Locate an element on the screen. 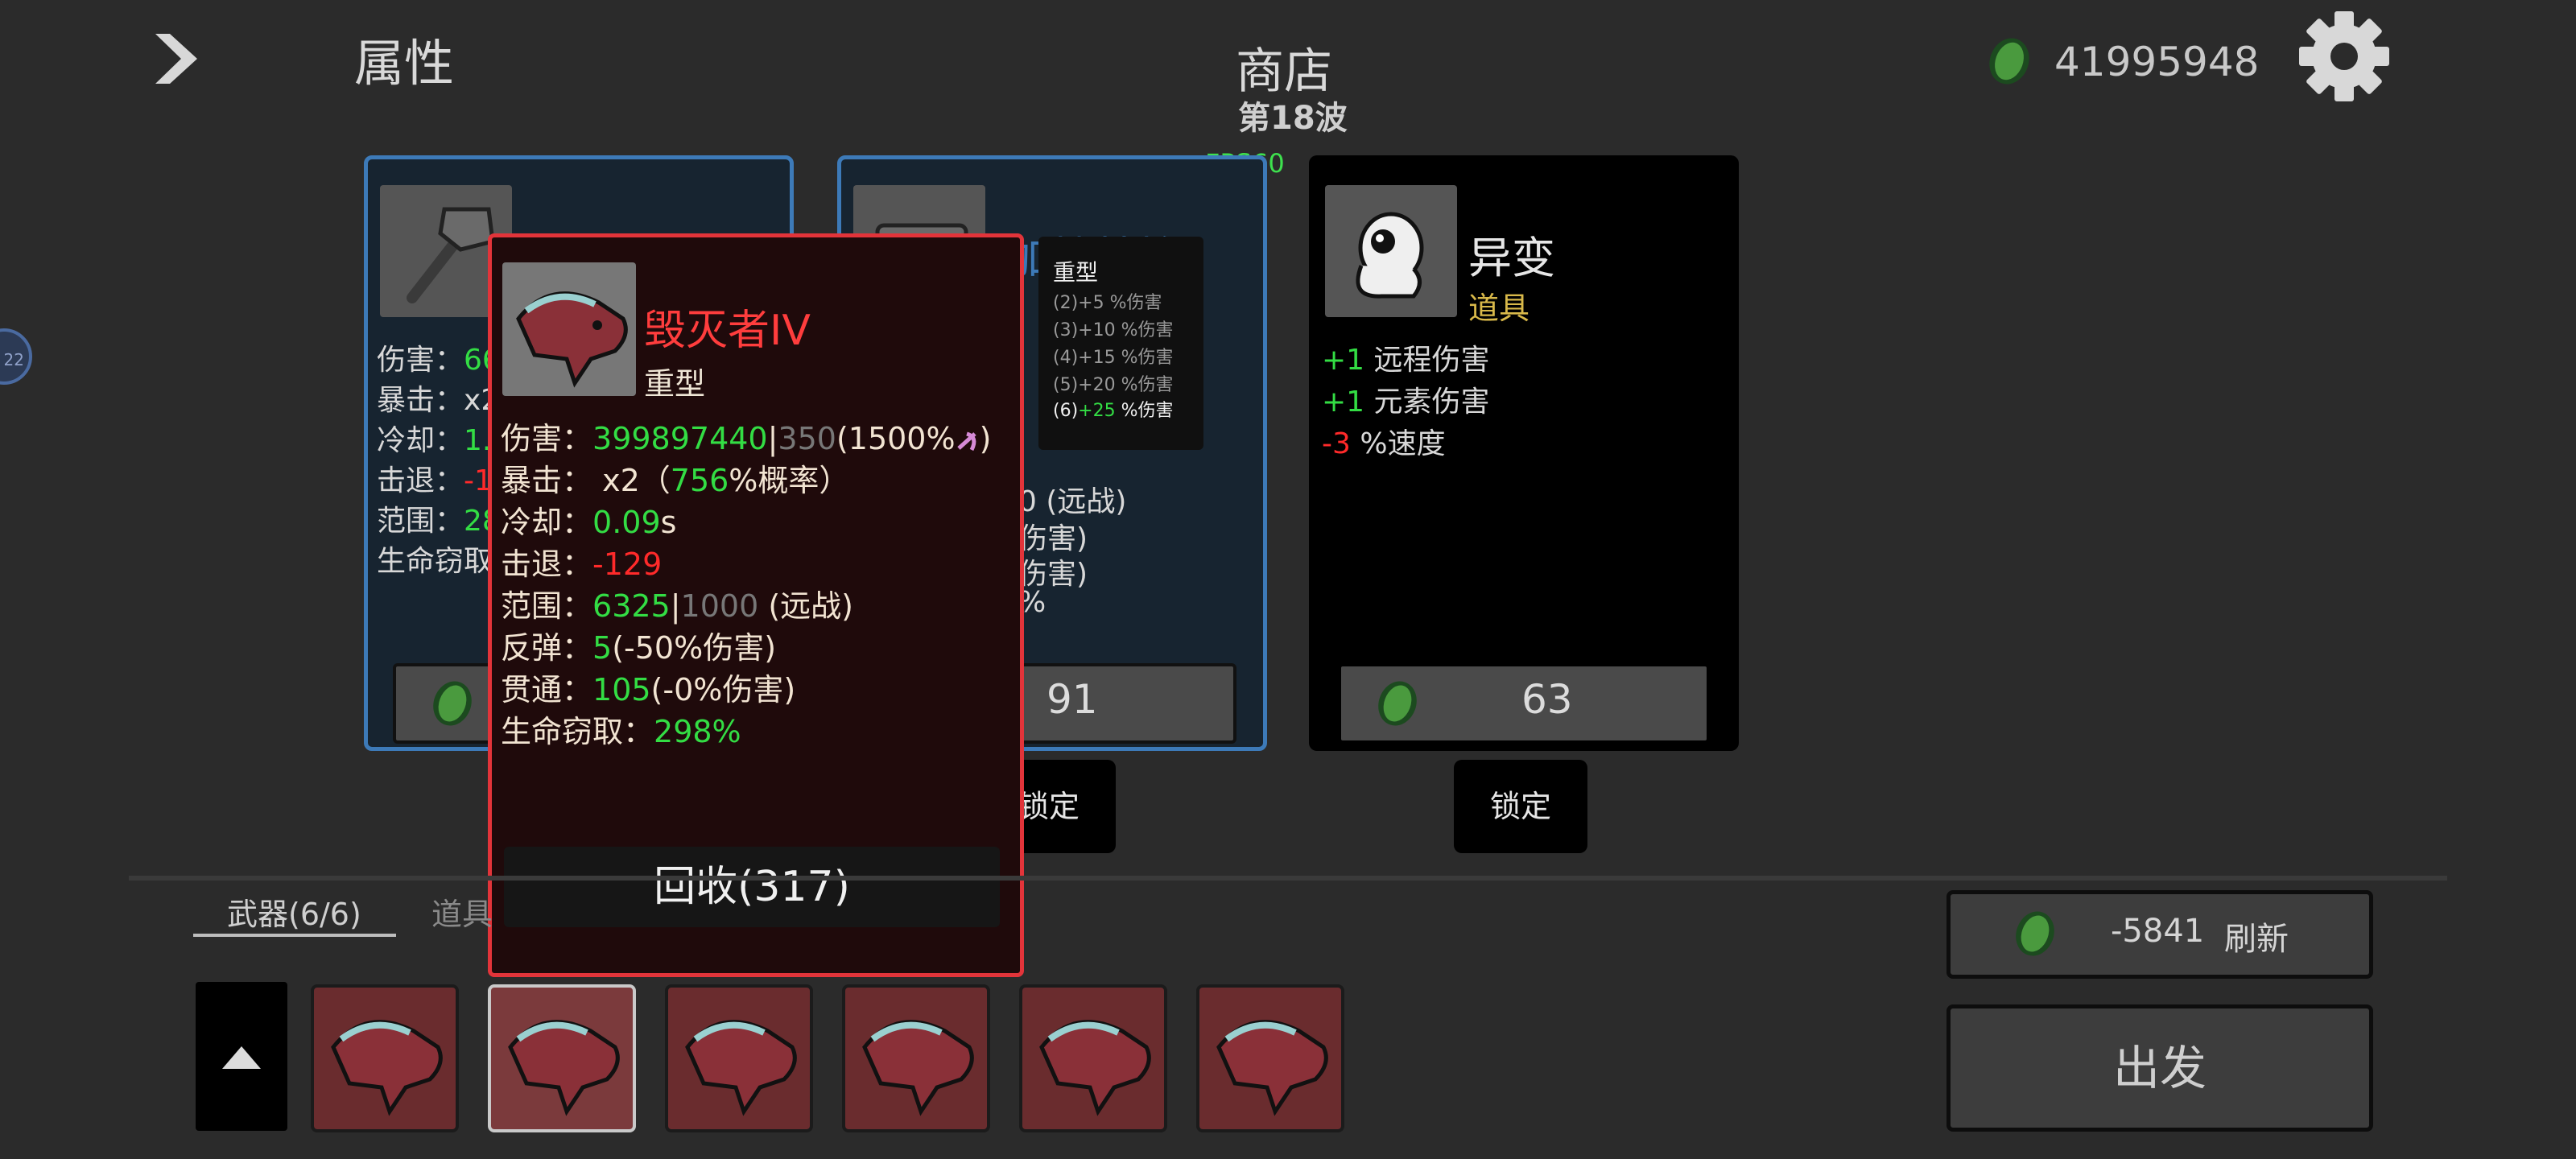 This screenshot has height=1159, width=2576. money-counter: 41995948 is located at coordinates (2157, 62).